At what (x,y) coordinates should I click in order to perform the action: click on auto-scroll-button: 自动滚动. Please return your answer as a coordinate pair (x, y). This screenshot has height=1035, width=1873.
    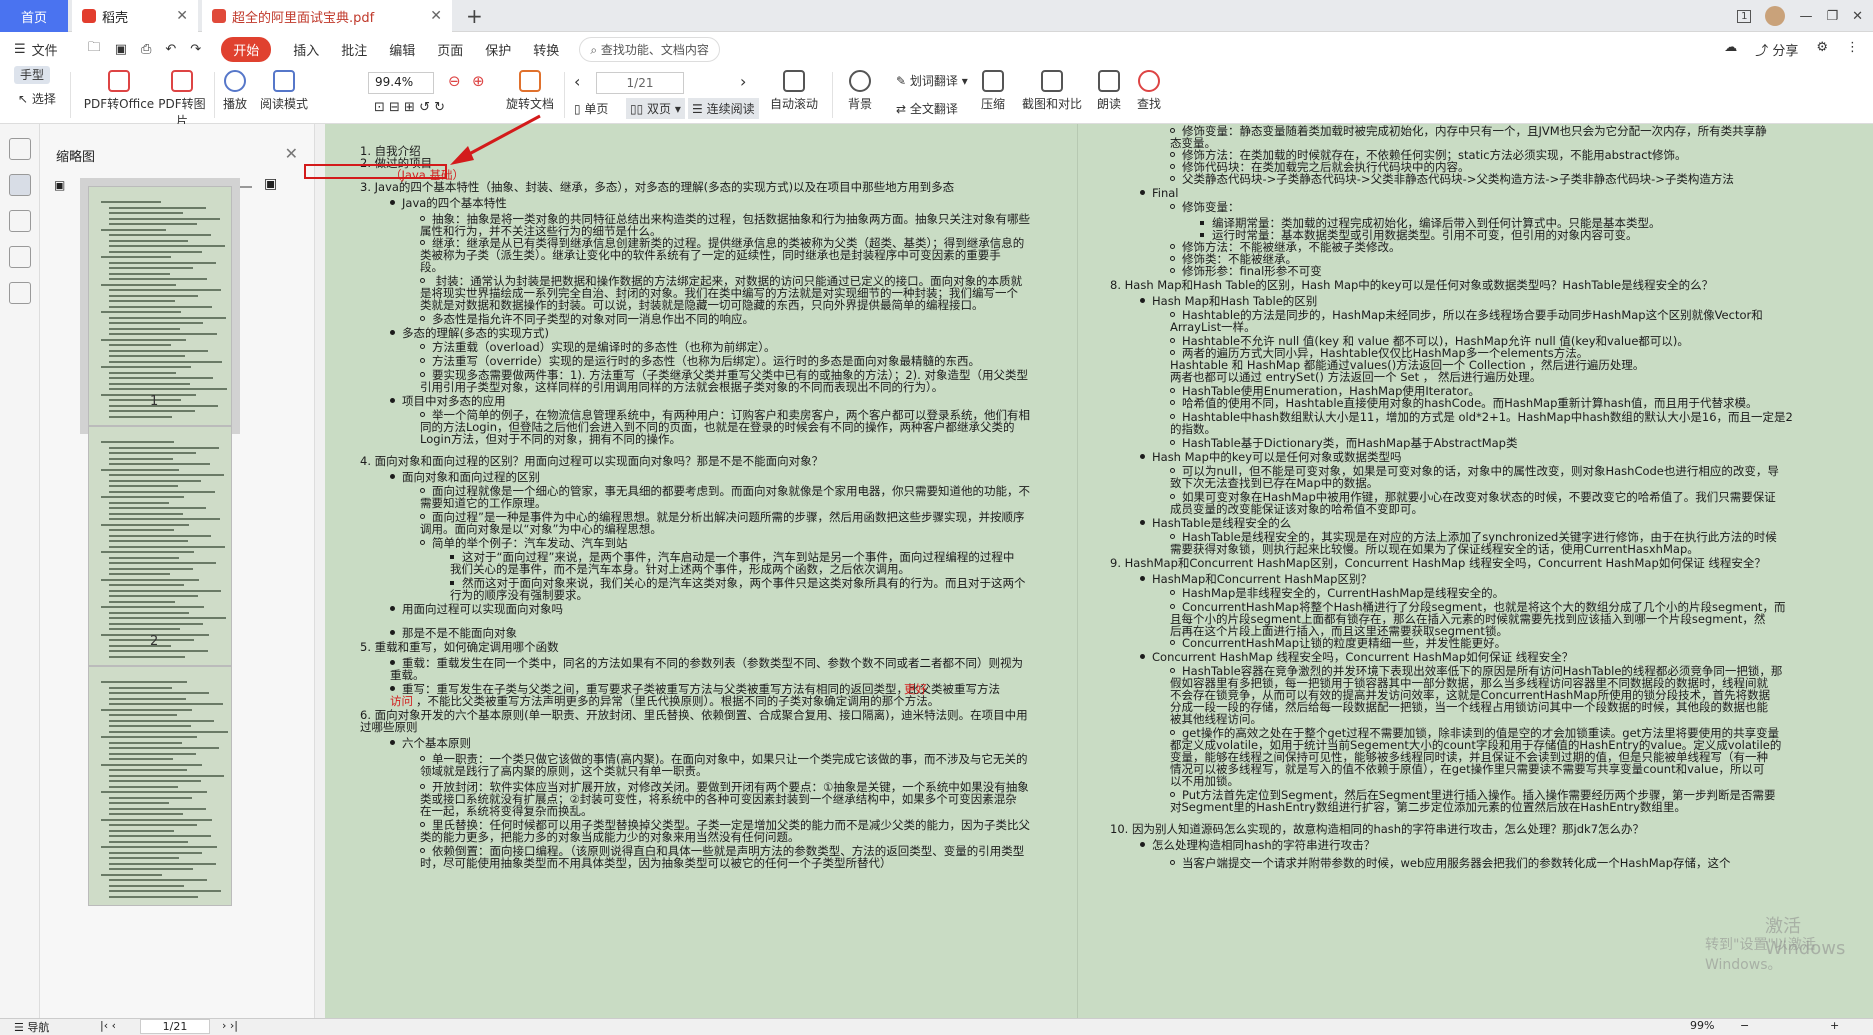
    Looking at the image, I should click on (794, 91).